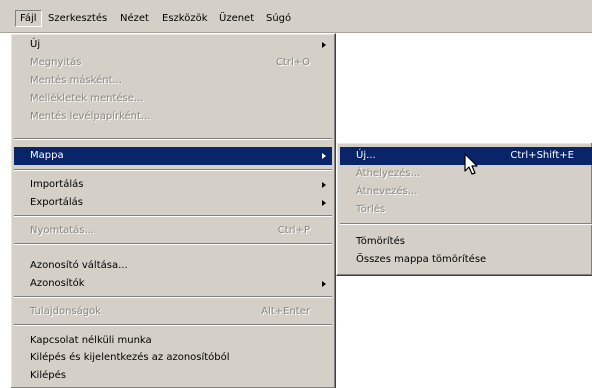  Describe the element at coordinates (173, 45) in the screenshot. I see `menu-item-new: Új` at that location.